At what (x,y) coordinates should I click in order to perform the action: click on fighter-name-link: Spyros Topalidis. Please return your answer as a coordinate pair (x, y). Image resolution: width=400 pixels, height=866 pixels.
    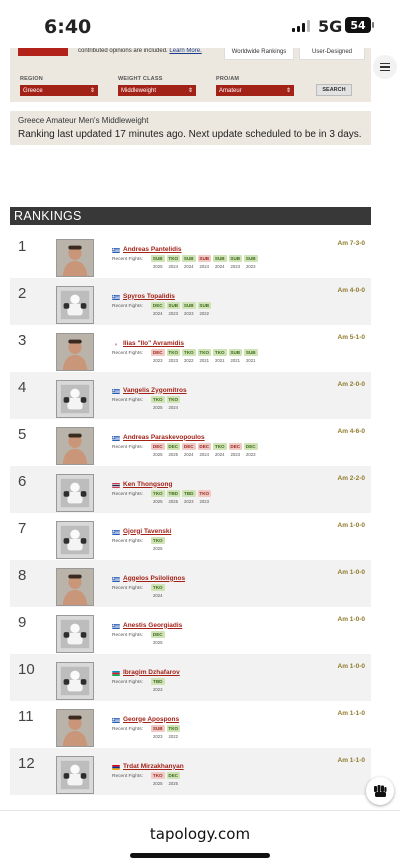
    Looking at the image, I should click on (149, 296).